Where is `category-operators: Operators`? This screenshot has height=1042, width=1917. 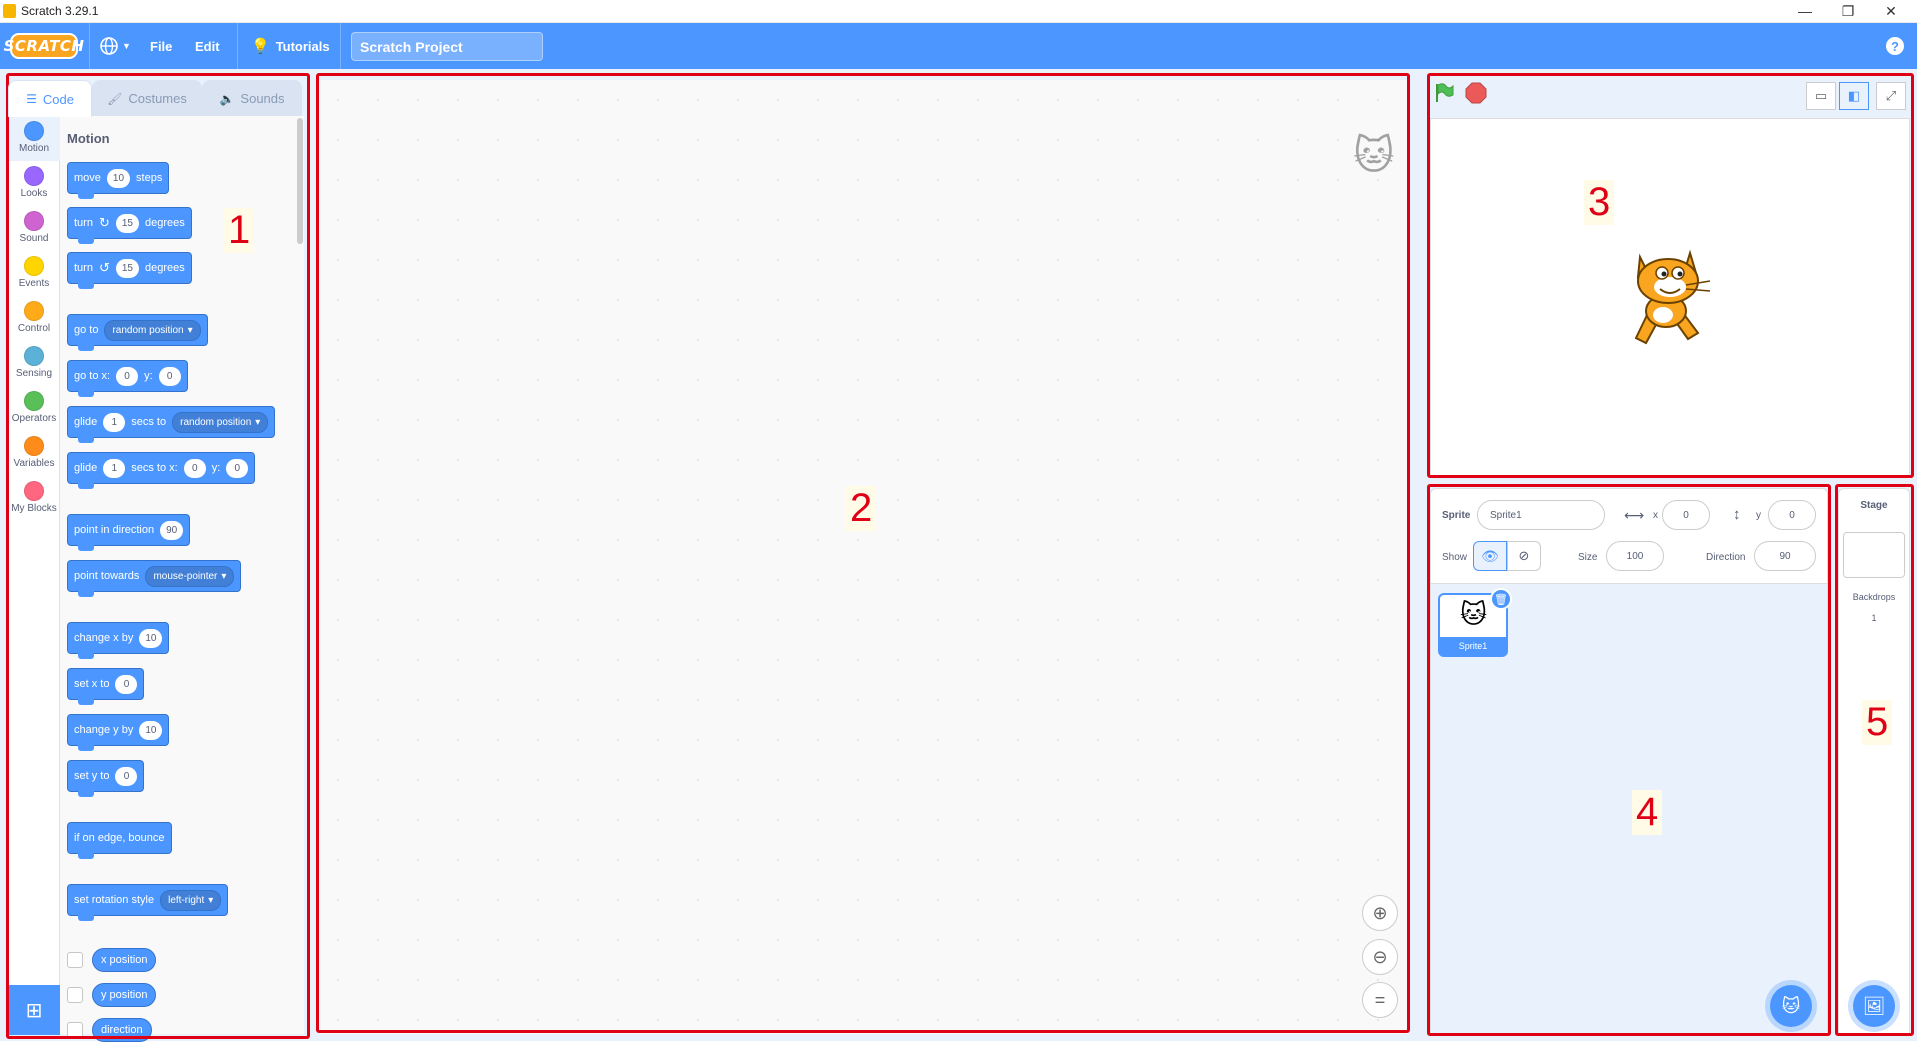
category-operators: Operators is located at coordinates (34, 408).